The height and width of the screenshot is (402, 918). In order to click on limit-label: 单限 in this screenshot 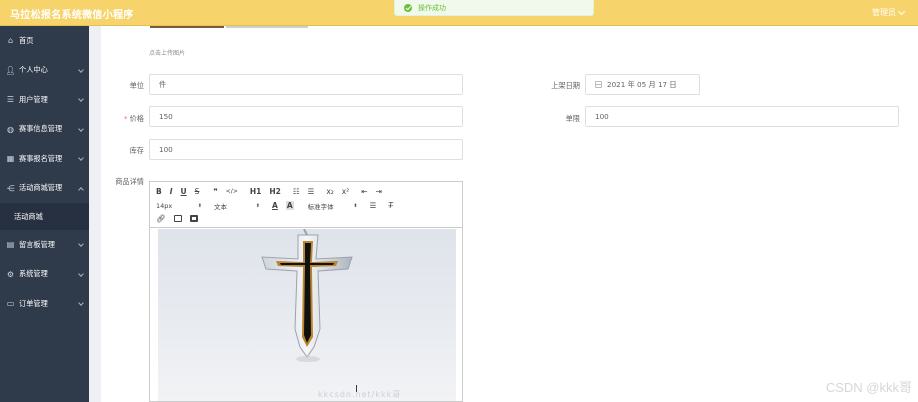, I will do `click(572, 118)`.